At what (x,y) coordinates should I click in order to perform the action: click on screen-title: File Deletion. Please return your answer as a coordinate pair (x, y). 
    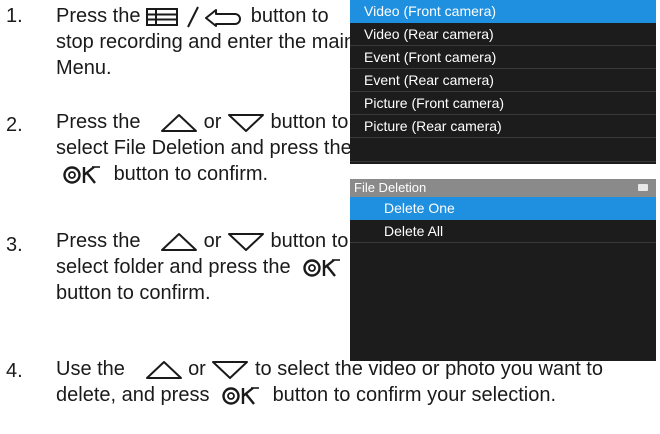
    Looking at the image, I should click on (390, 187).